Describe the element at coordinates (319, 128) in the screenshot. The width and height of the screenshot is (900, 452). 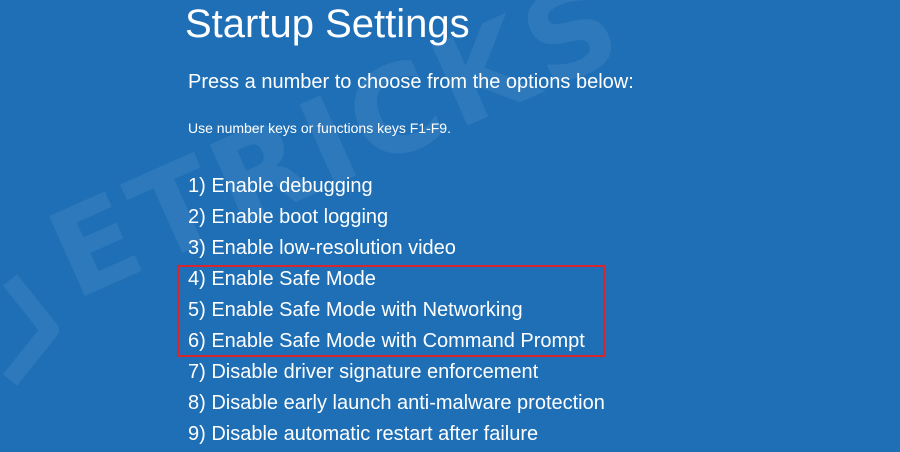
I see `hint-text: Use number keys or functions keys F1-F9.` at that location.